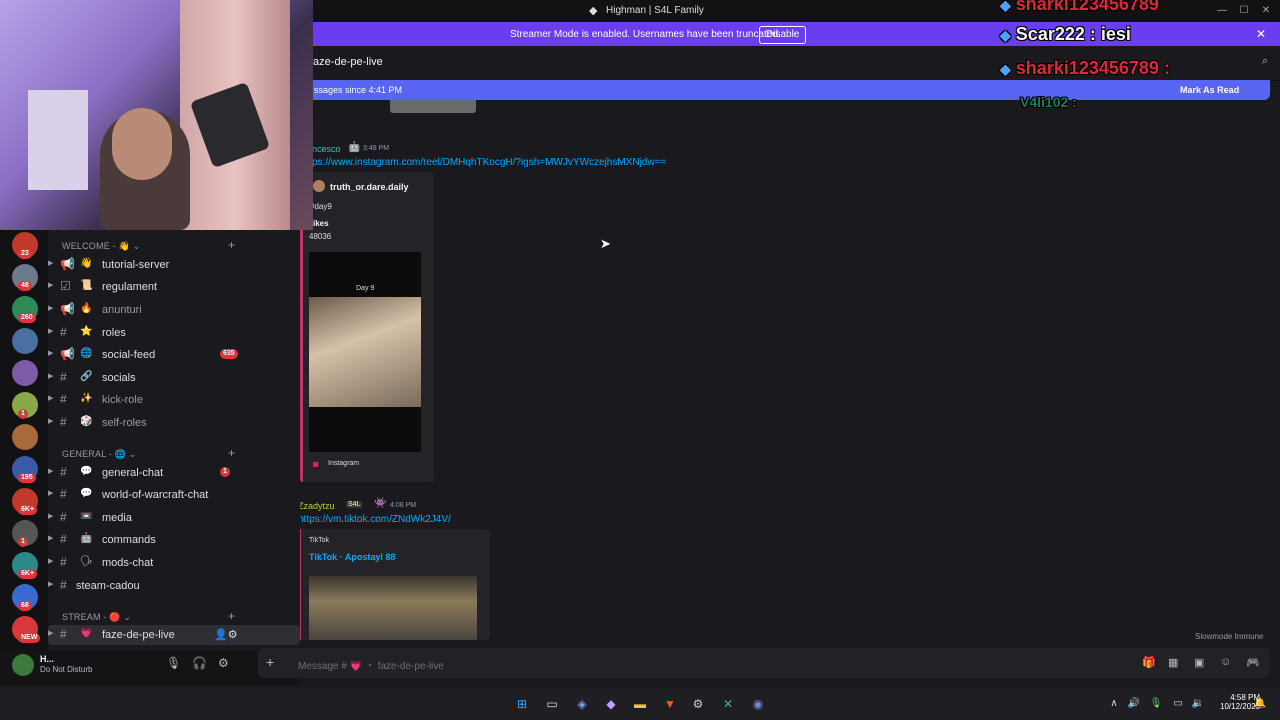  What do you see at coordinates (785, 90) in the screenshot?
I see `new-messages-bar: ssages since 4:41 PM Mark As Read` at bounding box center [785, 90].